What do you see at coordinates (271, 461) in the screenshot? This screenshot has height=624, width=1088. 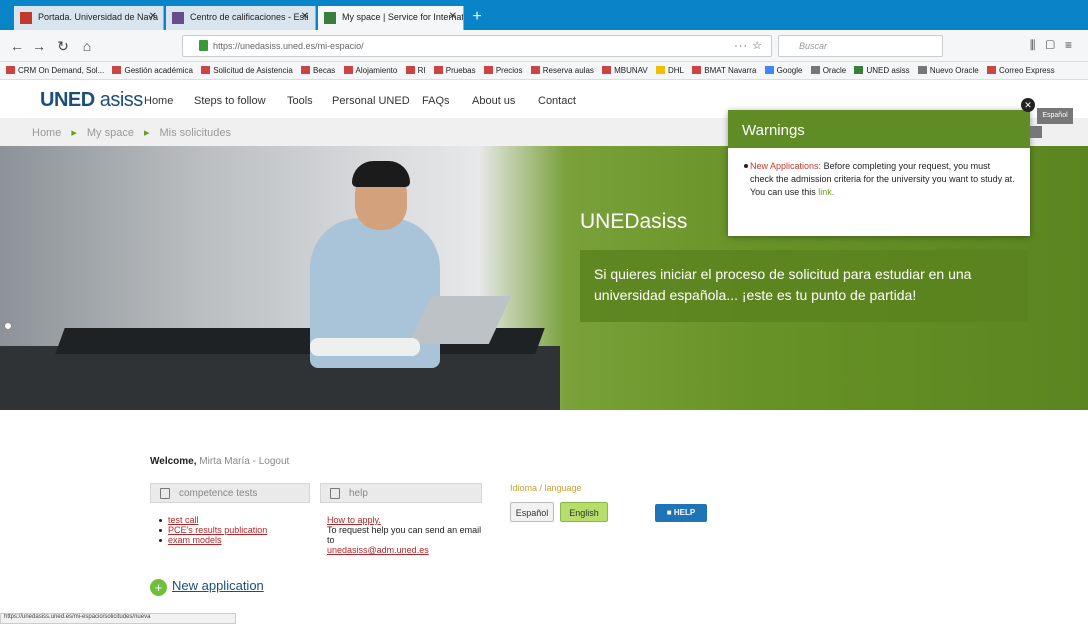 I see `logout-link: - Logout` at bounding box center [271, 461].